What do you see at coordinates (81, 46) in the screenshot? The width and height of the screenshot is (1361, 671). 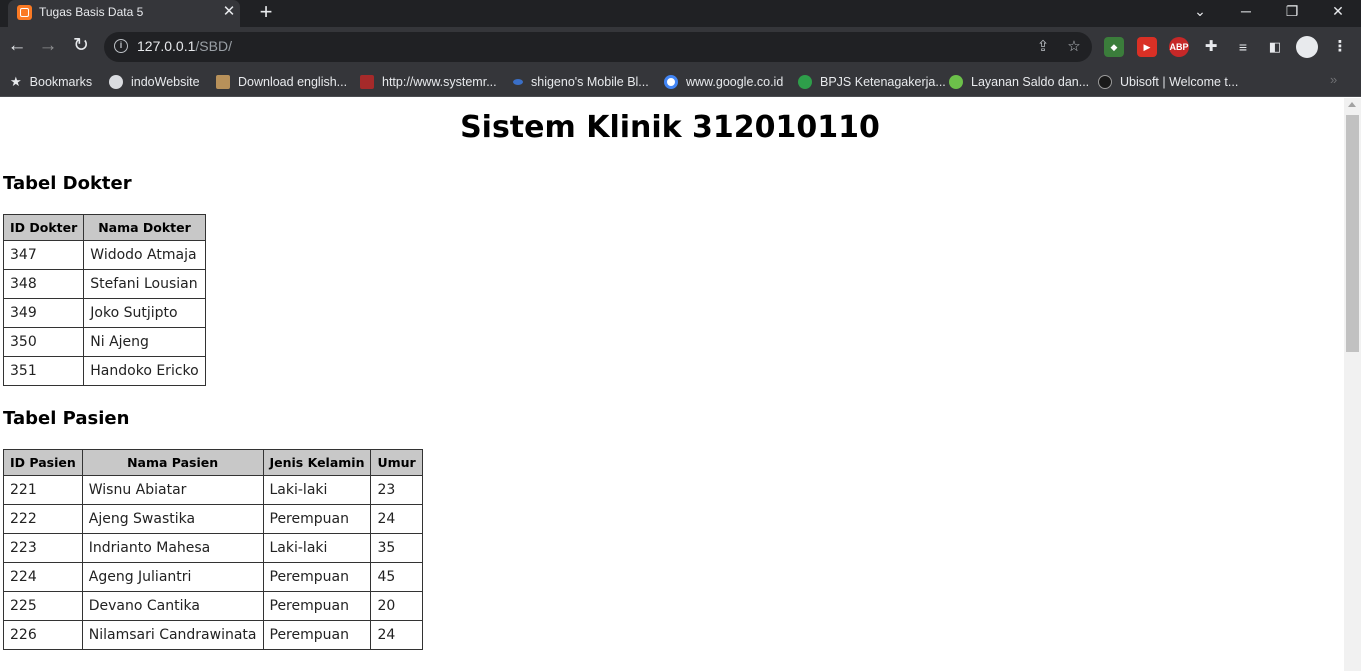 I see `reload-icon: ↻` at bounding box center [81, 46].